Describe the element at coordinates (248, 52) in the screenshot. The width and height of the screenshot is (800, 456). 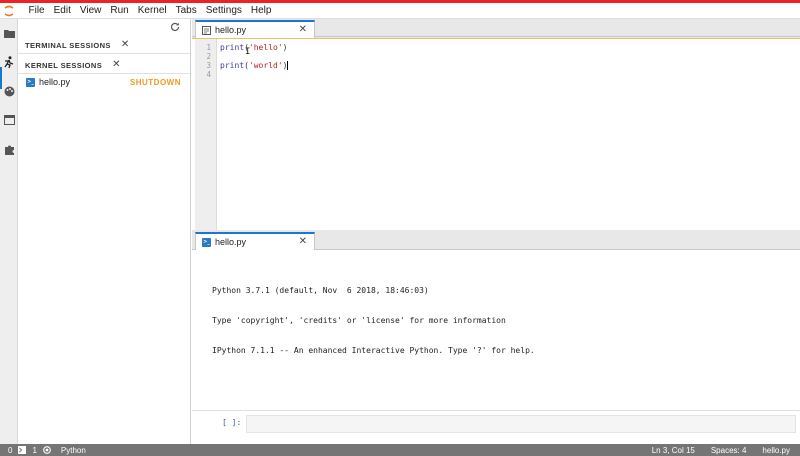
I see `ibeam-cursor-icon: I` at that location.